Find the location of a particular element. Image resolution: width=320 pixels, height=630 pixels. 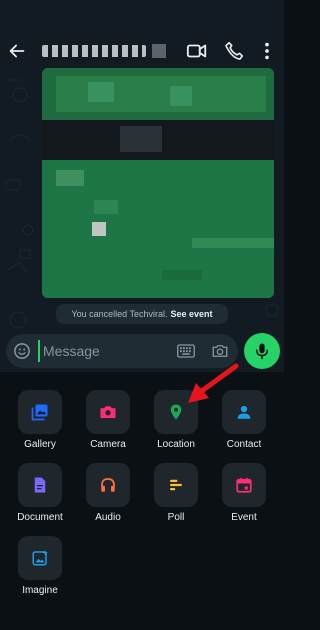

attach-label: Gallery is located at coordinates (40, 444).